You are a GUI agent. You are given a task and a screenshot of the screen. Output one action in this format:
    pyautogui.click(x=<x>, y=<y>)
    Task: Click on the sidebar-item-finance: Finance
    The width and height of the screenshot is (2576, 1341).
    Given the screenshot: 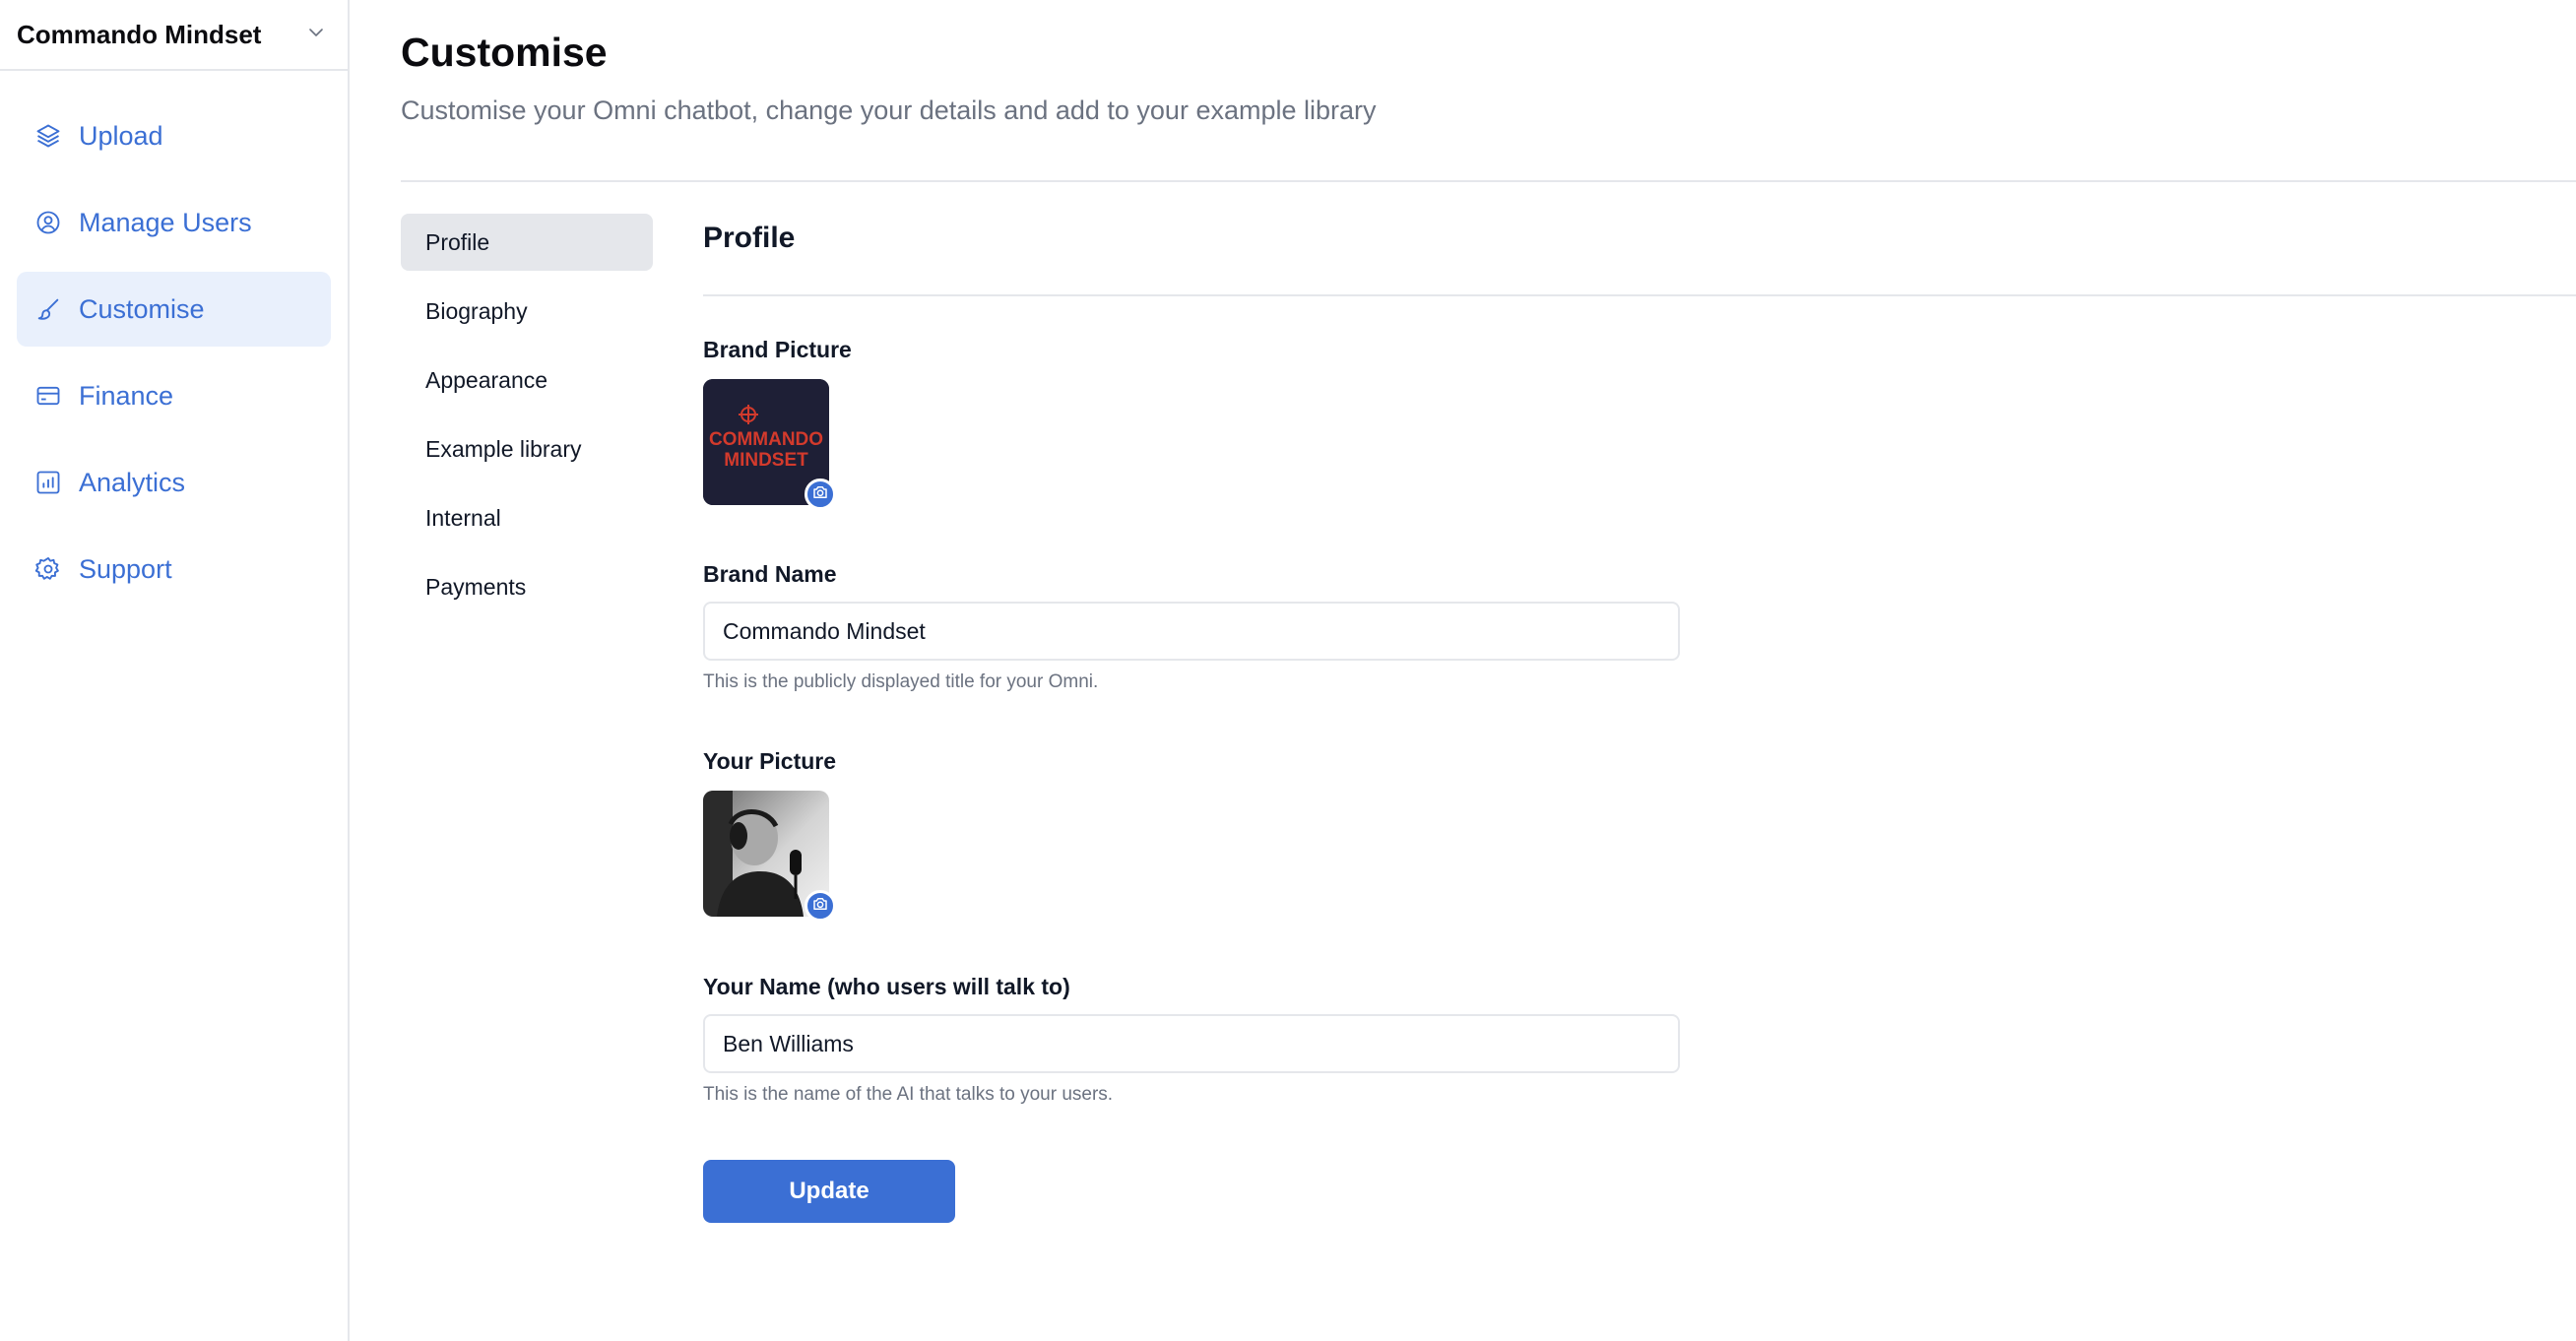 What is the action you would take?
    pyautogui.click(x=174, y=395)
    